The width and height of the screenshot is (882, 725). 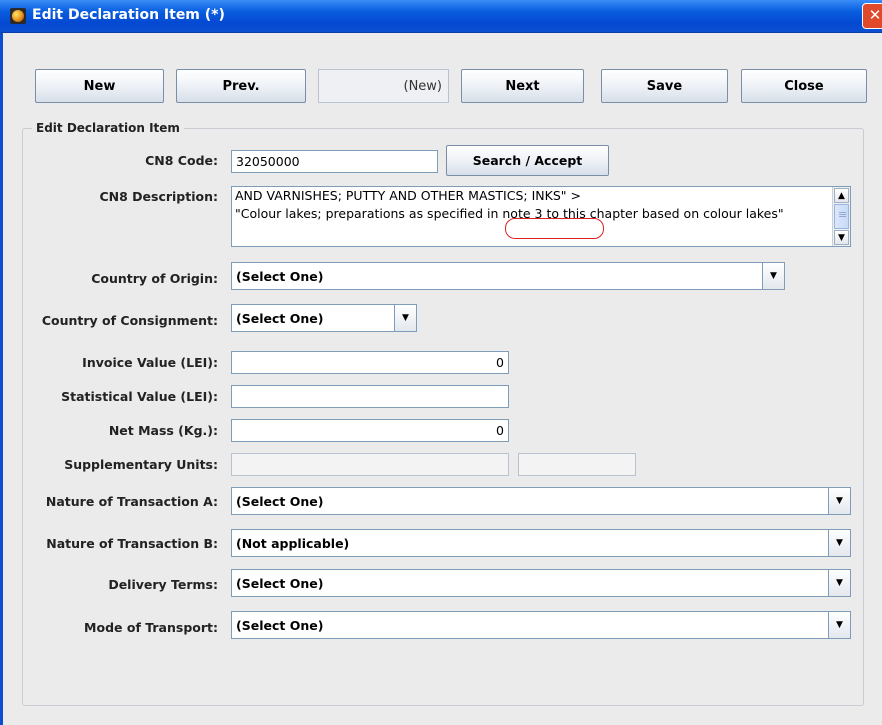 What do you see at coordinates (108, 128) in the screenshot?
I see `group-title: Edit Declaration Item` at bounding box center [108, 128].